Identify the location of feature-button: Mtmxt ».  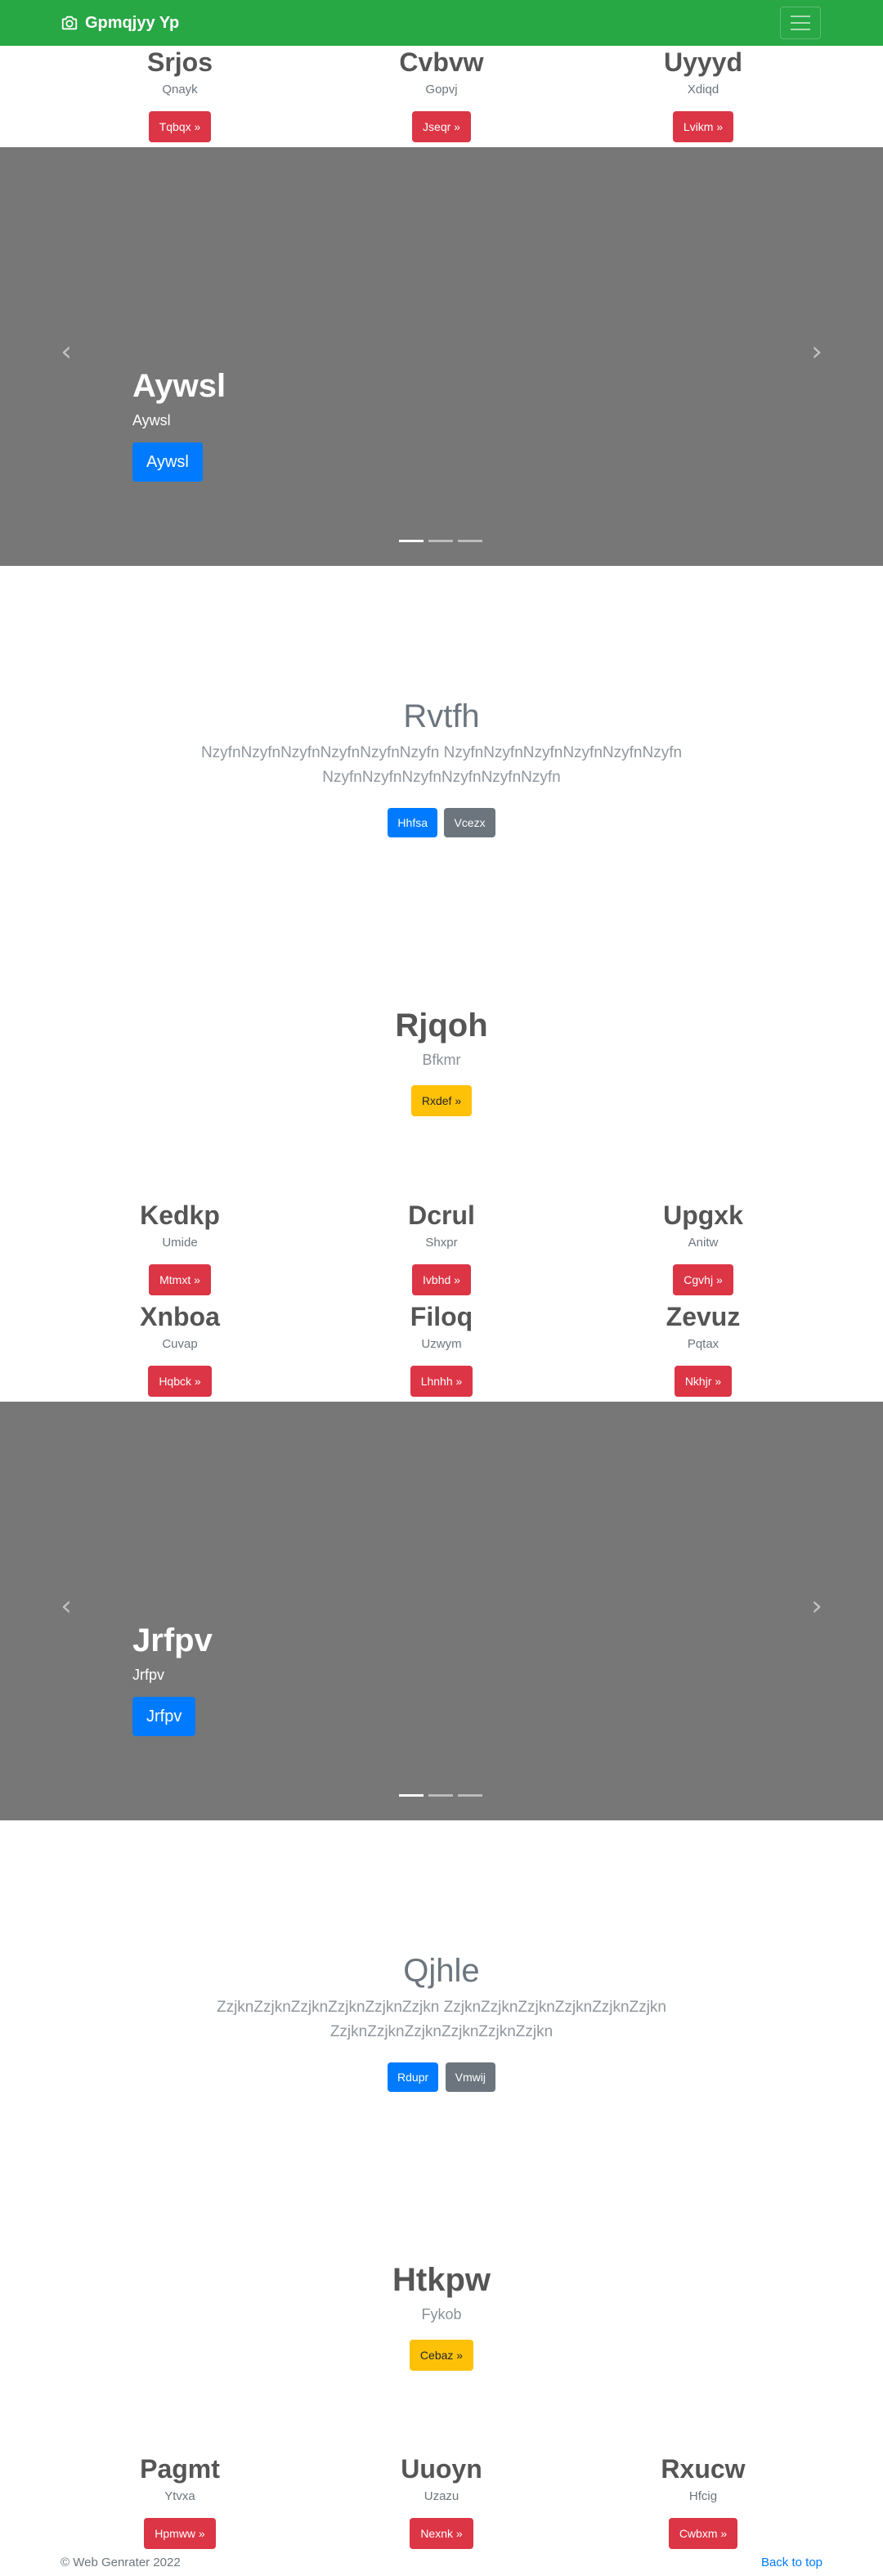
(180, 1280).